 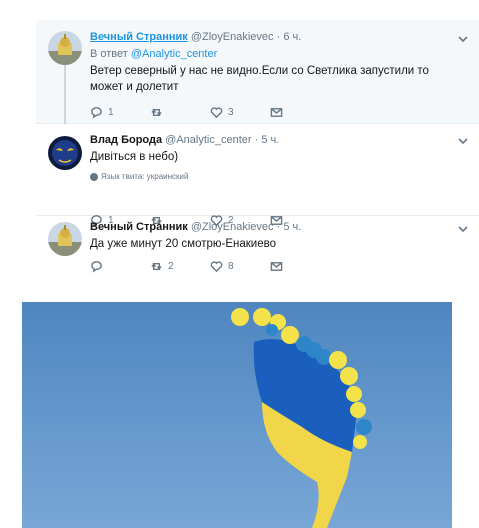 What do you see at coordinates (231, 266) in the screenshot?
I see `like-count: 8` at bounding box center [231, 266].